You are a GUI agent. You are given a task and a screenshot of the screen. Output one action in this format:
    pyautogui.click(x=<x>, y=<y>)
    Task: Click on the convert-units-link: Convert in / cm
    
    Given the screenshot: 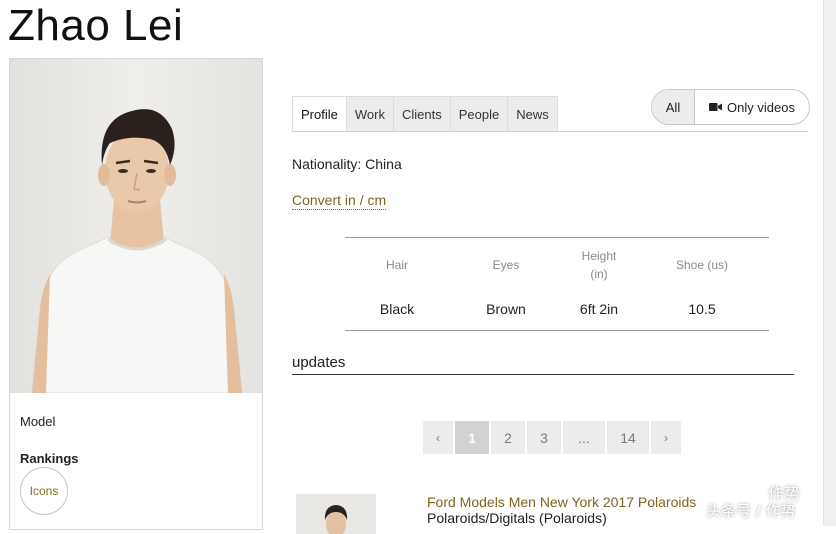 What is the action you would take?
    pyautogui.click(x=339, y=201)
    